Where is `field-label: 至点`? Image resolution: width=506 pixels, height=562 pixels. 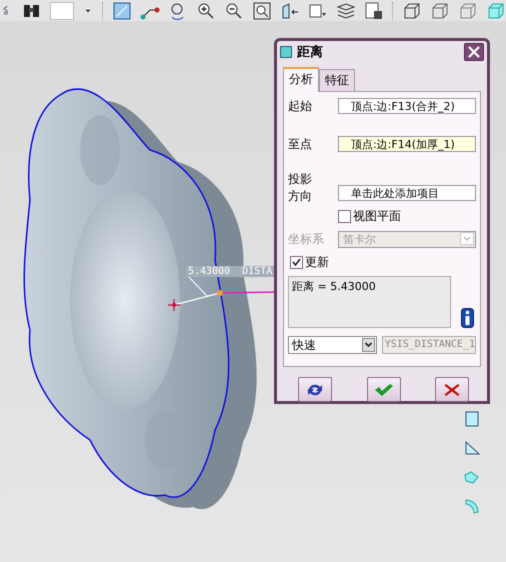 field-label: 至点 is located at coordinates (300, 144).